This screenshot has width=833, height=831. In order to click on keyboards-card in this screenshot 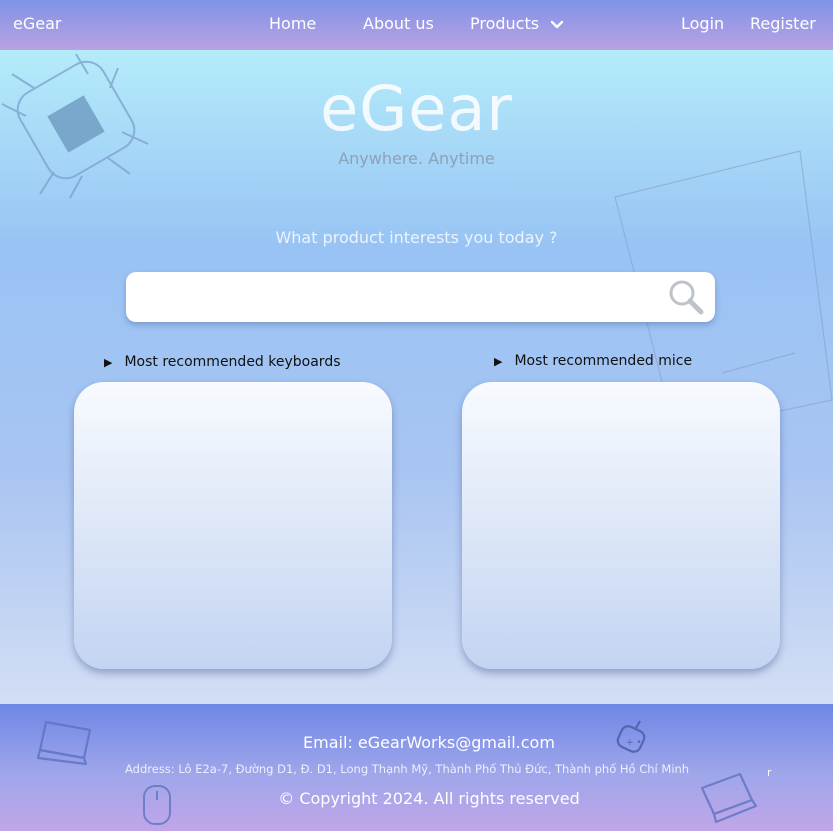, I will do `click(233, 525)`.